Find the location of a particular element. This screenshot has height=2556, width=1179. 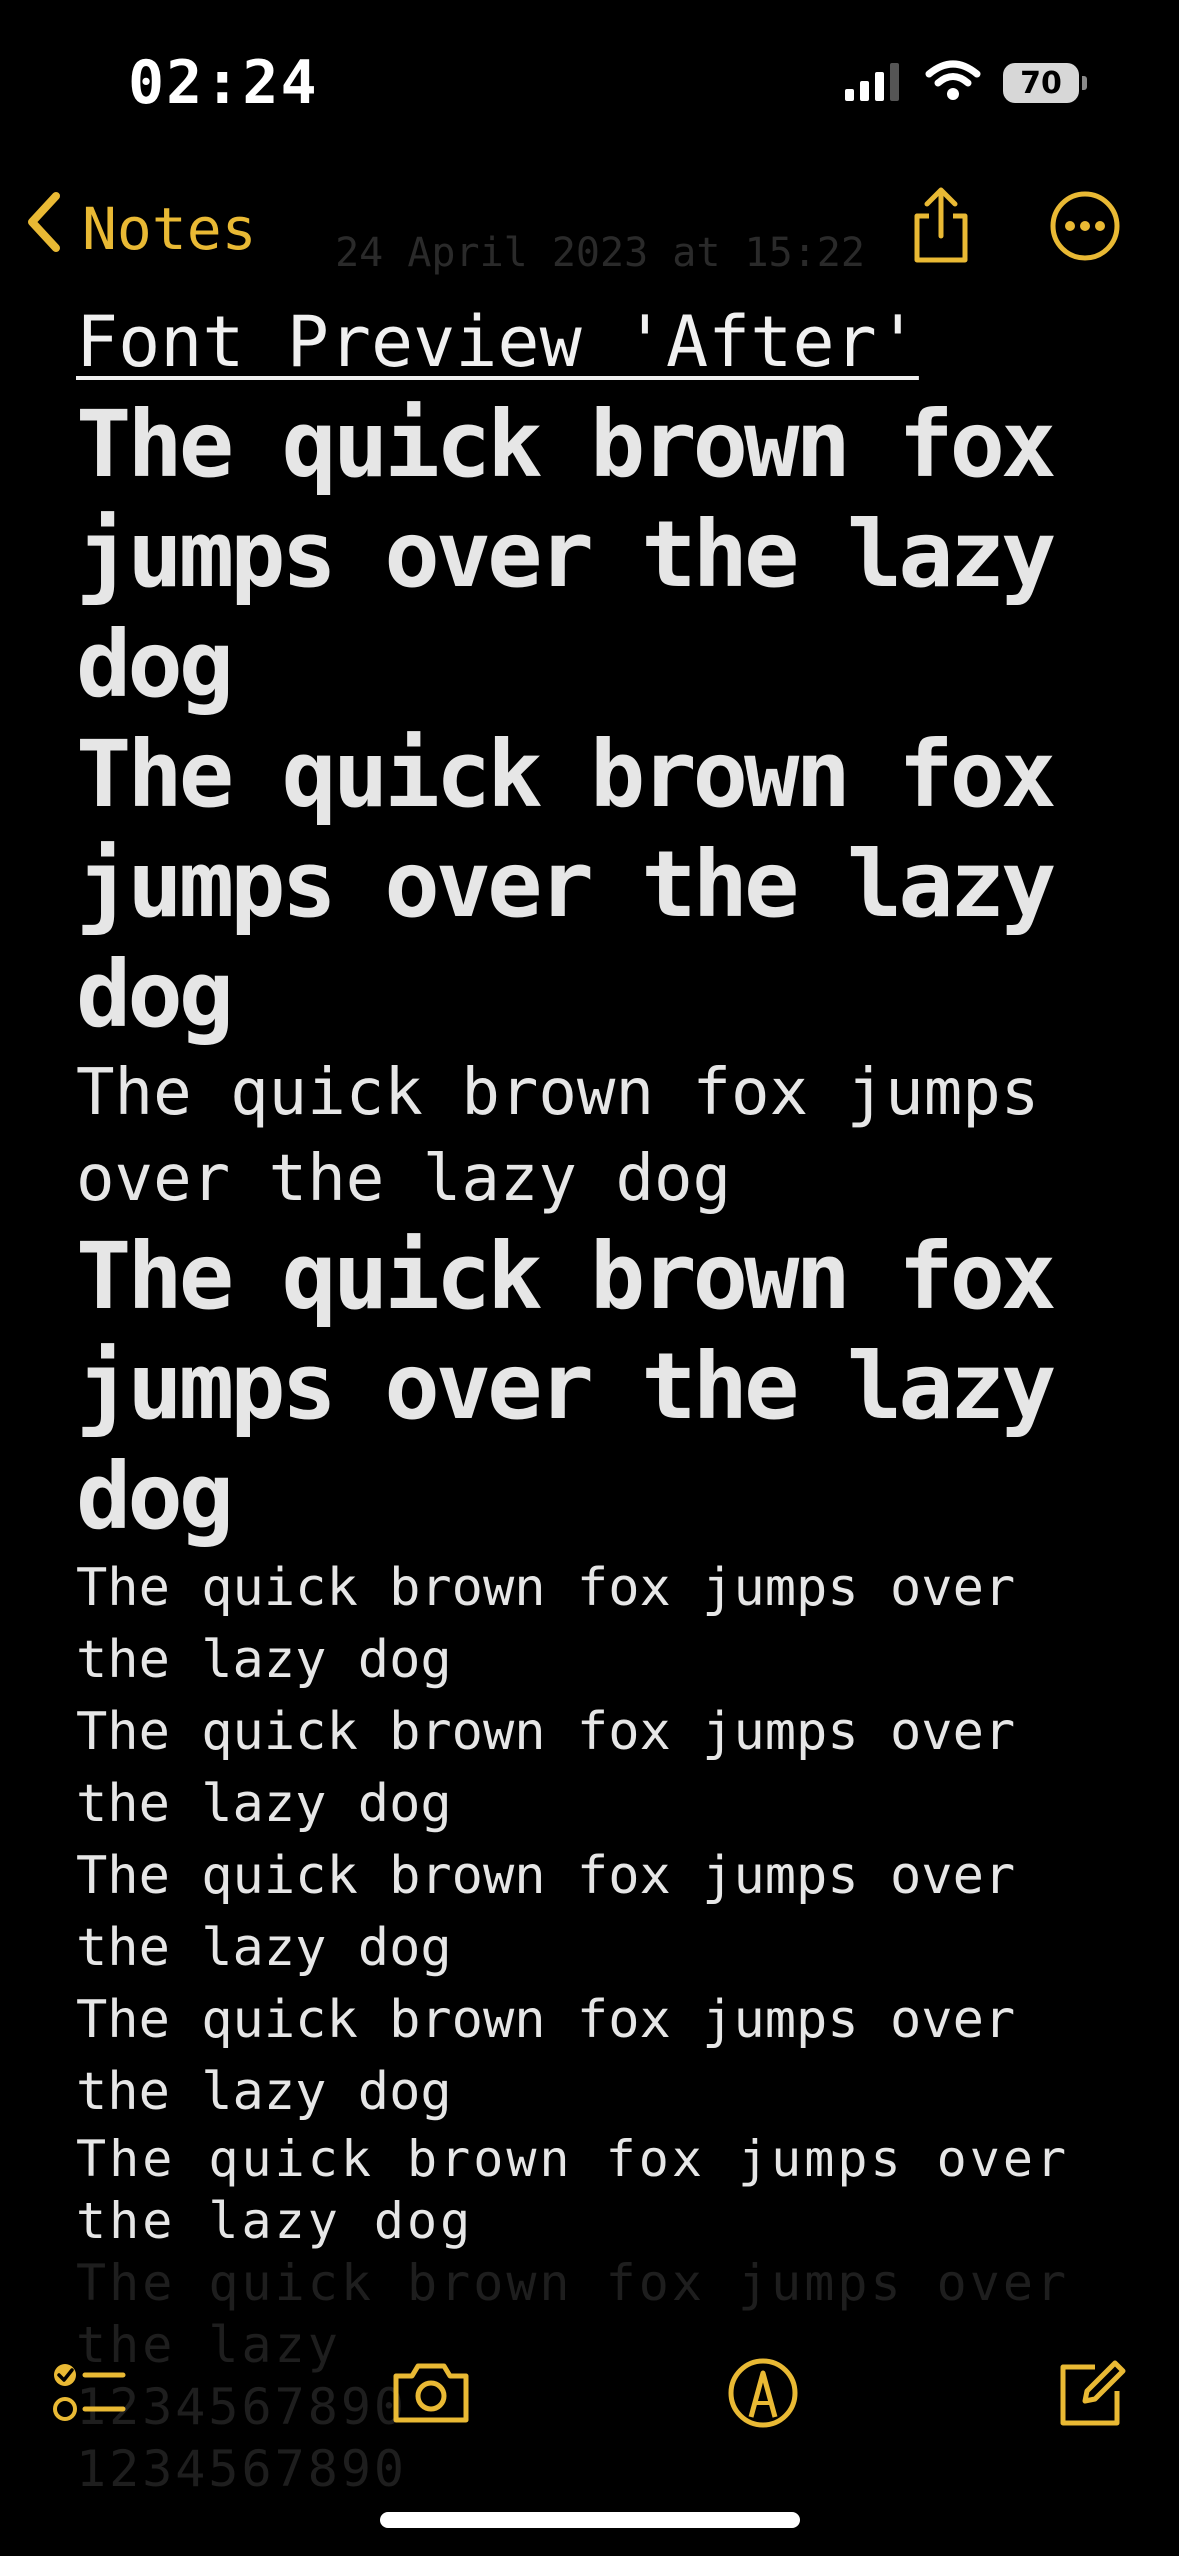

home-indicator is located at coordinates (590, 2520).